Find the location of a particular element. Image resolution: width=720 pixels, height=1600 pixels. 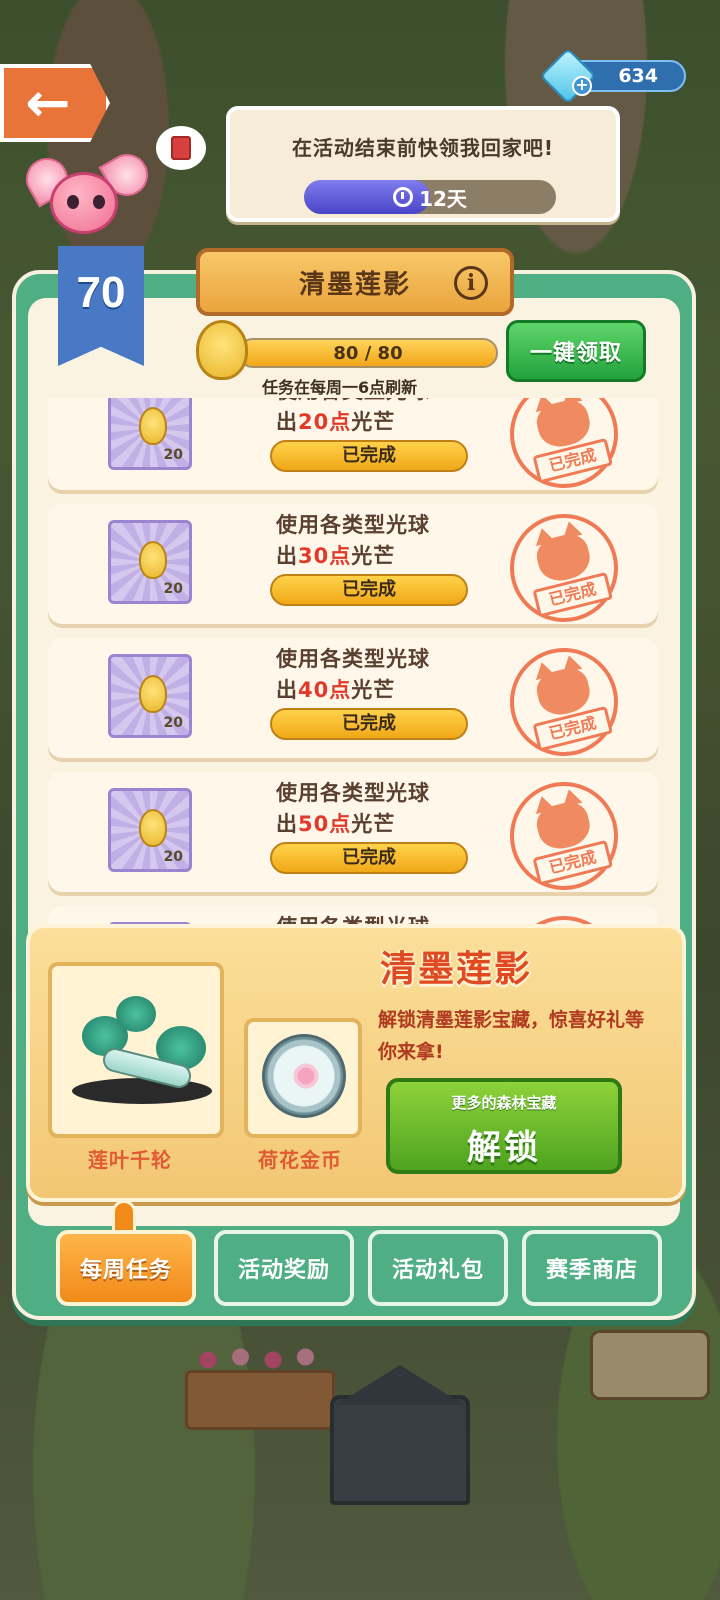

gem-currency-counter: + 634 is located at coordinates (612, 76).